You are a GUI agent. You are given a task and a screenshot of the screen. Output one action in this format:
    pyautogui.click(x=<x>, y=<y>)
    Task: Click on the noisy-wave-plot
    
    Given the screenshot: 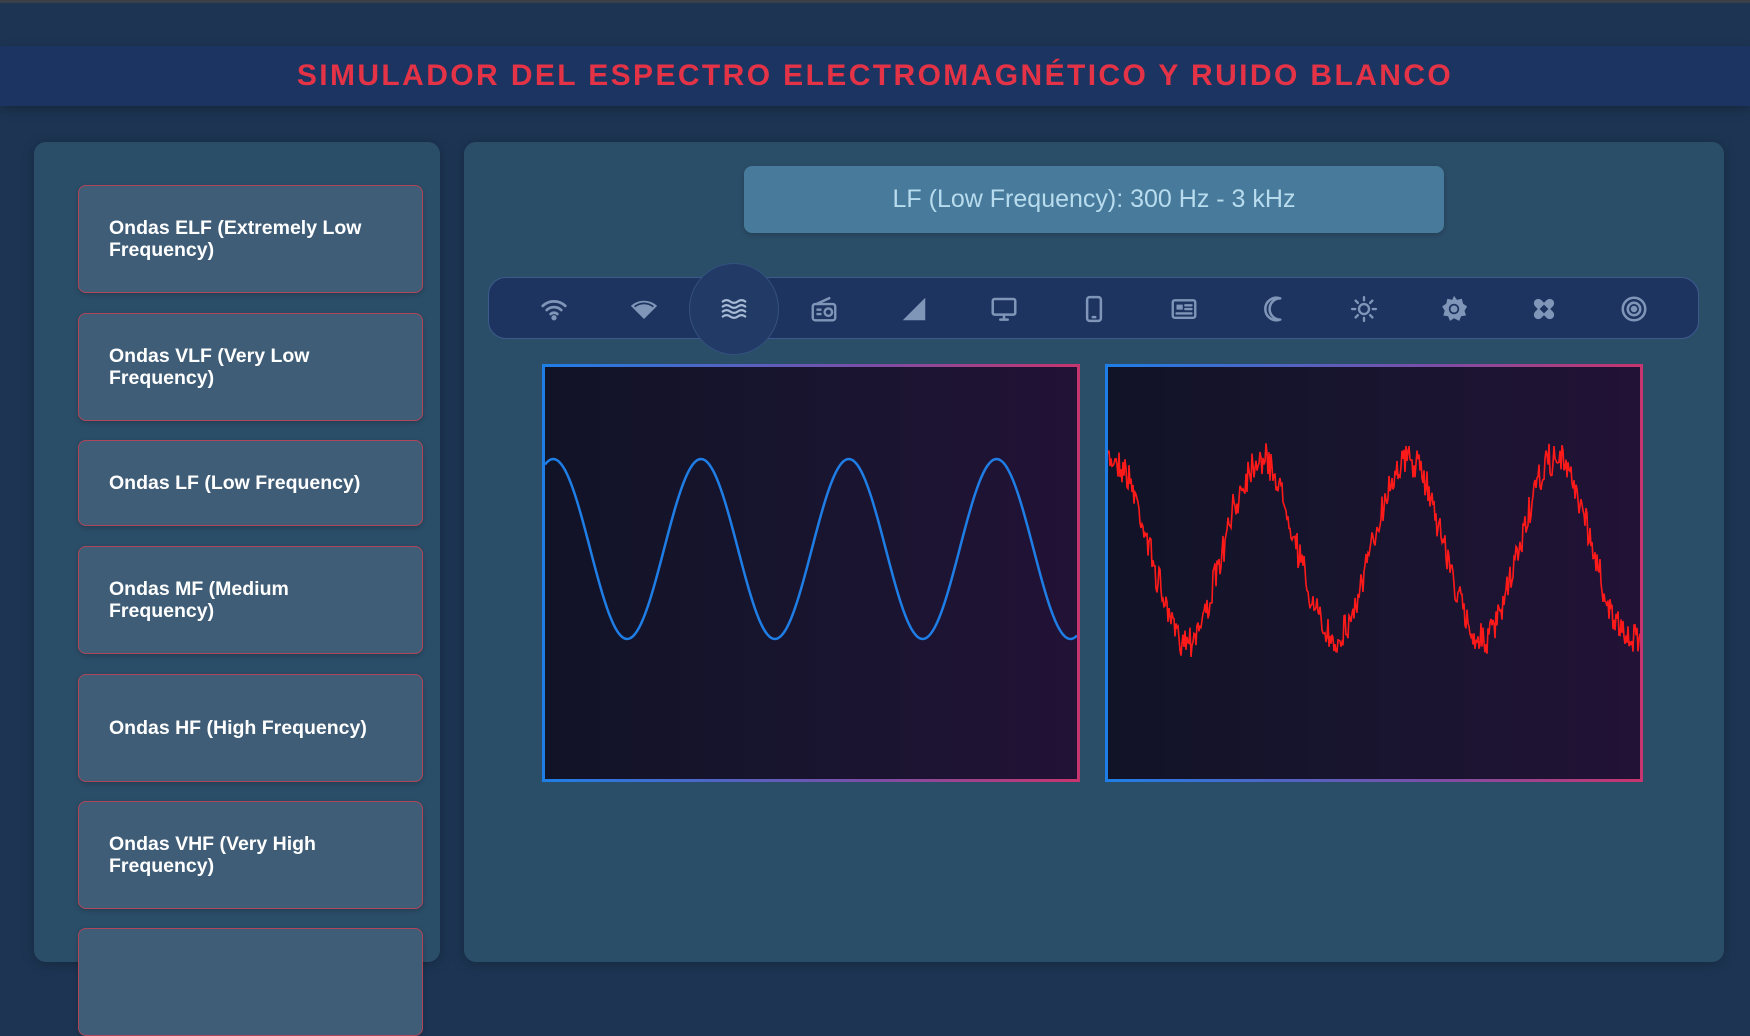 What is the action you would take?
    pyautogui.click(x=1374, y=550)
    